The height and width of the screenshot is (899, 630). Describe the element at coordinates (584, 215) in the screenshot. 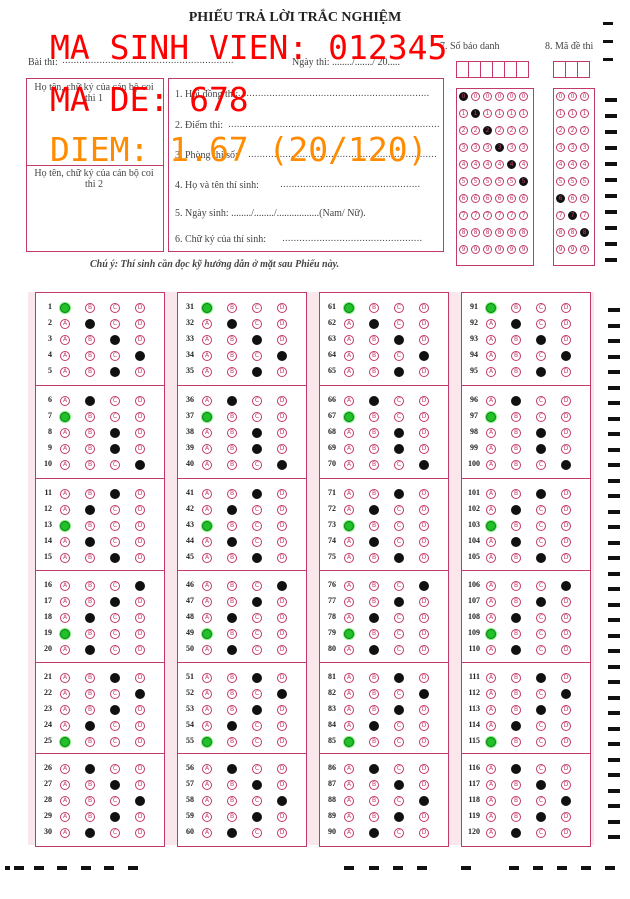

I see `digit-bubble: 7` at that location.